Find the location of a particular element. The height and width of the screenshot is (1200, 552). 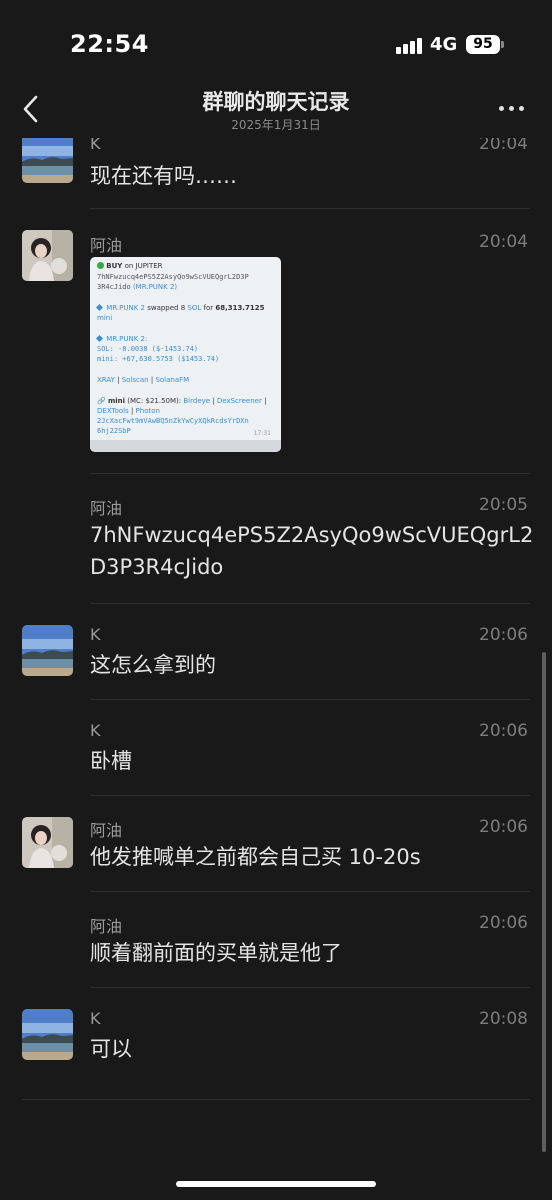

card-link-xray: XRAY is located at coordinates (106, 380).